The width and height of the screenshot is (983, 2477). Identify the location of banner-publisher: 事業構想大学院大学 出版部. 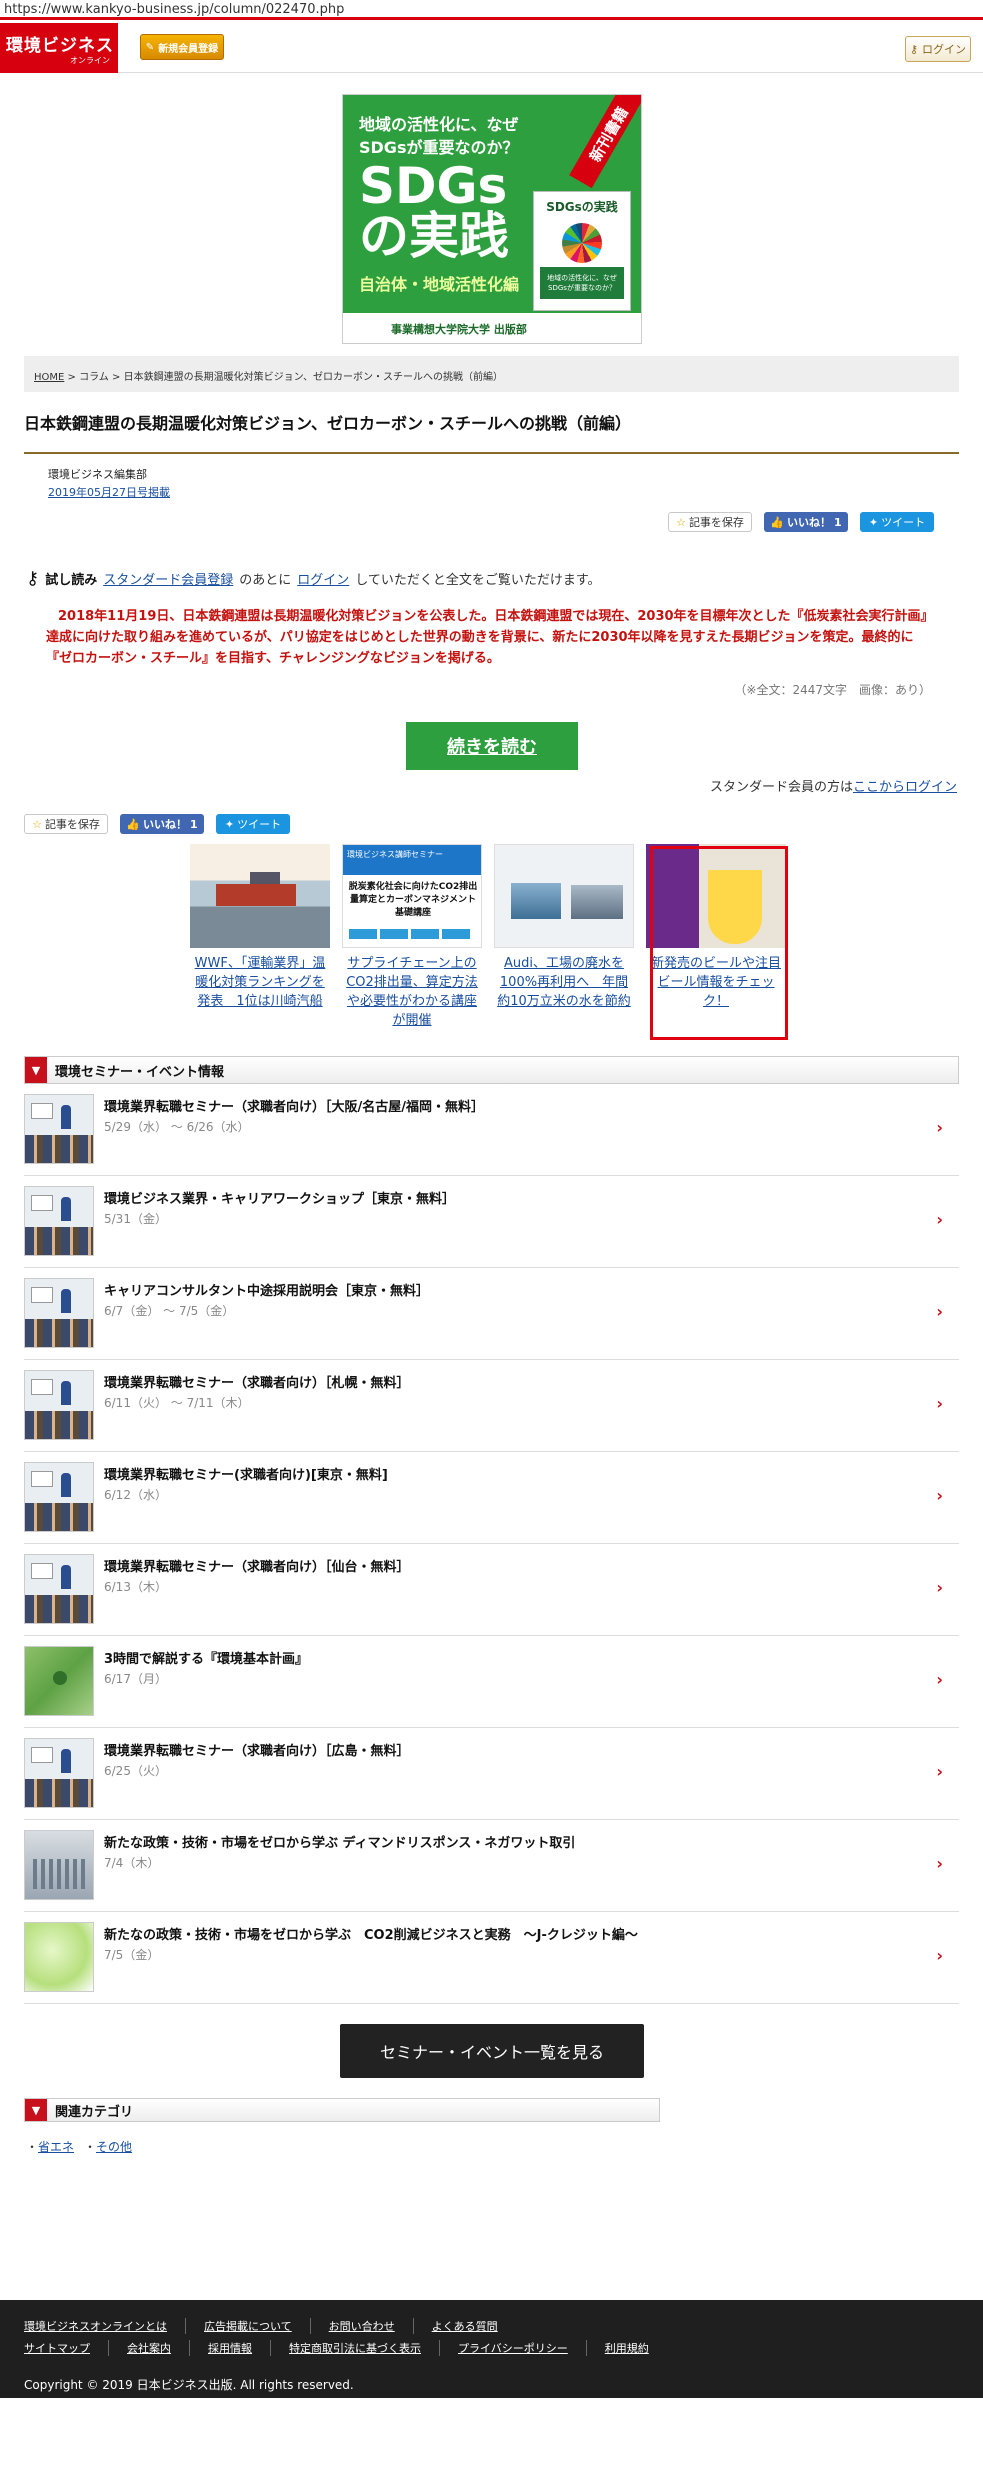
(492, 328).